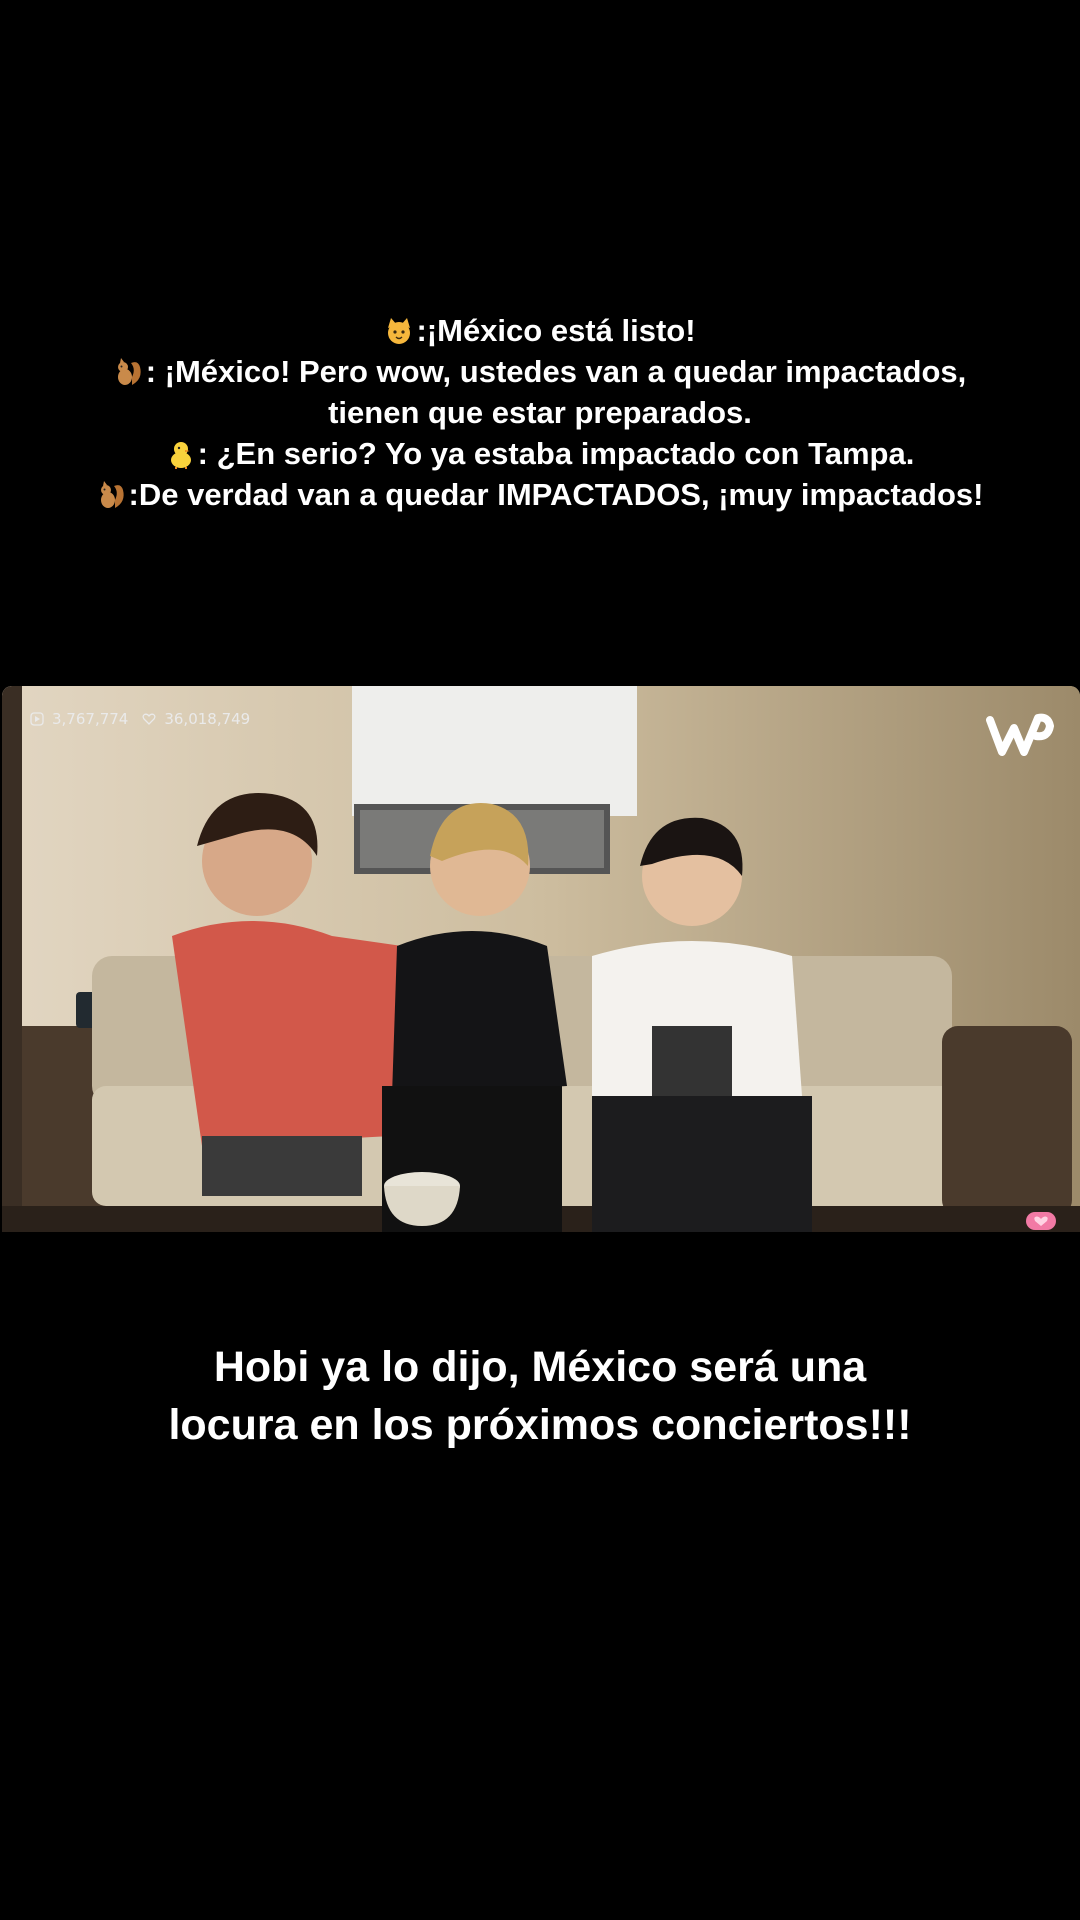 The width and height of the screenshot is (1080, 1920). Describe the element at coordinates (37, 719) in the screenshot. I see `play-icon` at that location.